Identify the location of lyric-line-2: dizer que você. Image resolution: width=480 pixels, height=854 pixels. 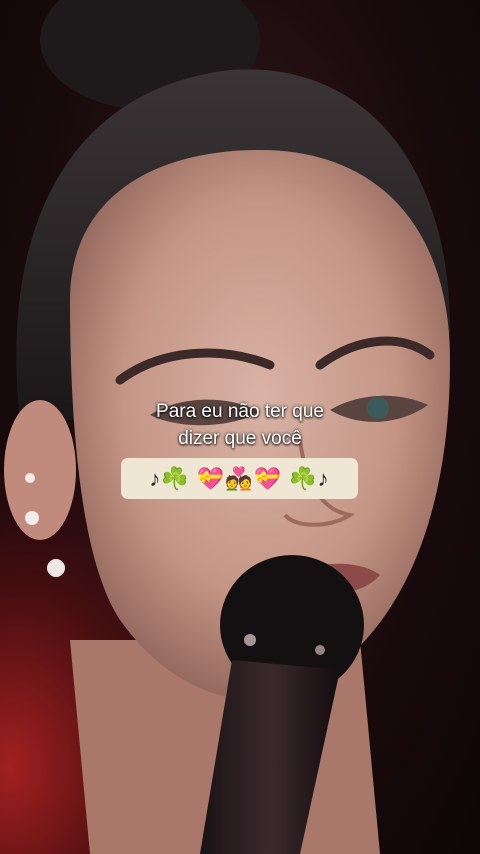
(240, 438).